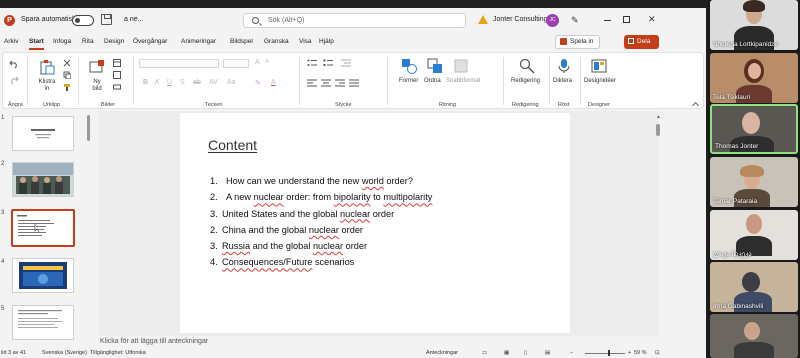 The width and height of the screenshot is (800, 358). I want to click on share-button: Dela, so click(641, 42).